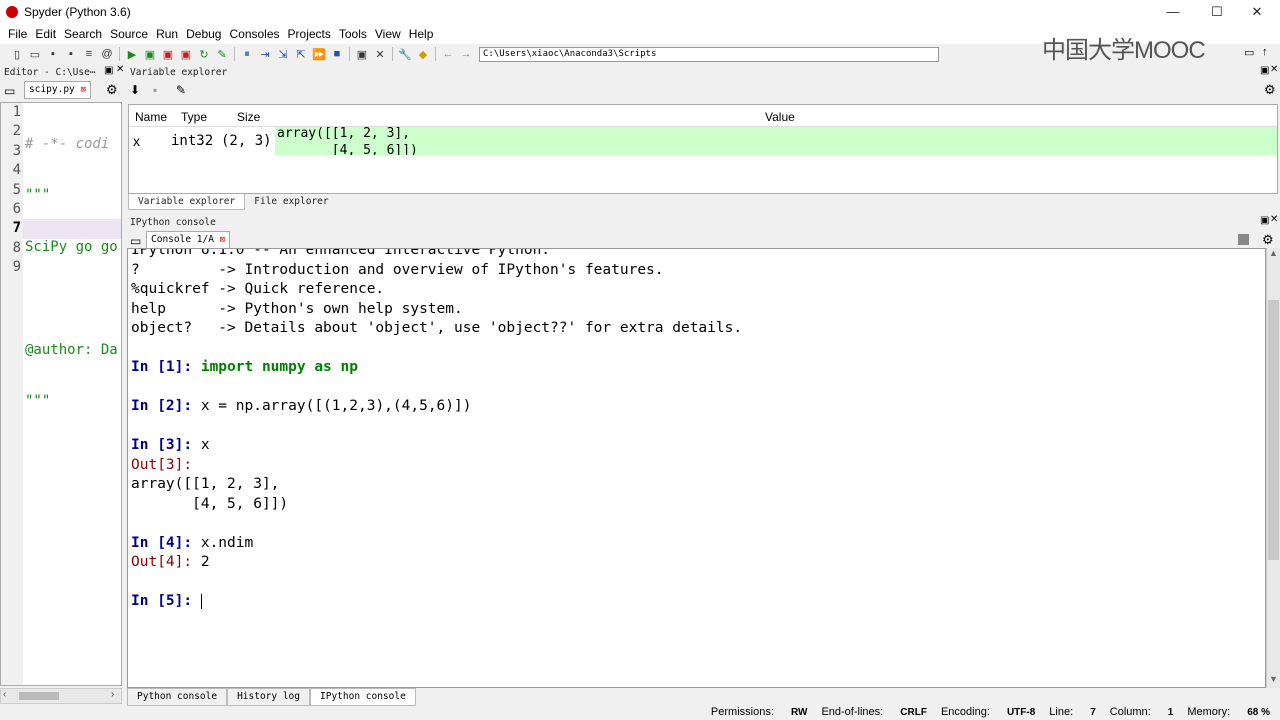 Image resolution: width=1280 pixels, height=720 pixels. What do you see at coordinates (205, 484) in the screenshot?
I see `console-output-line: array([[1, 2, 3],` at bounding box center [205, 484].